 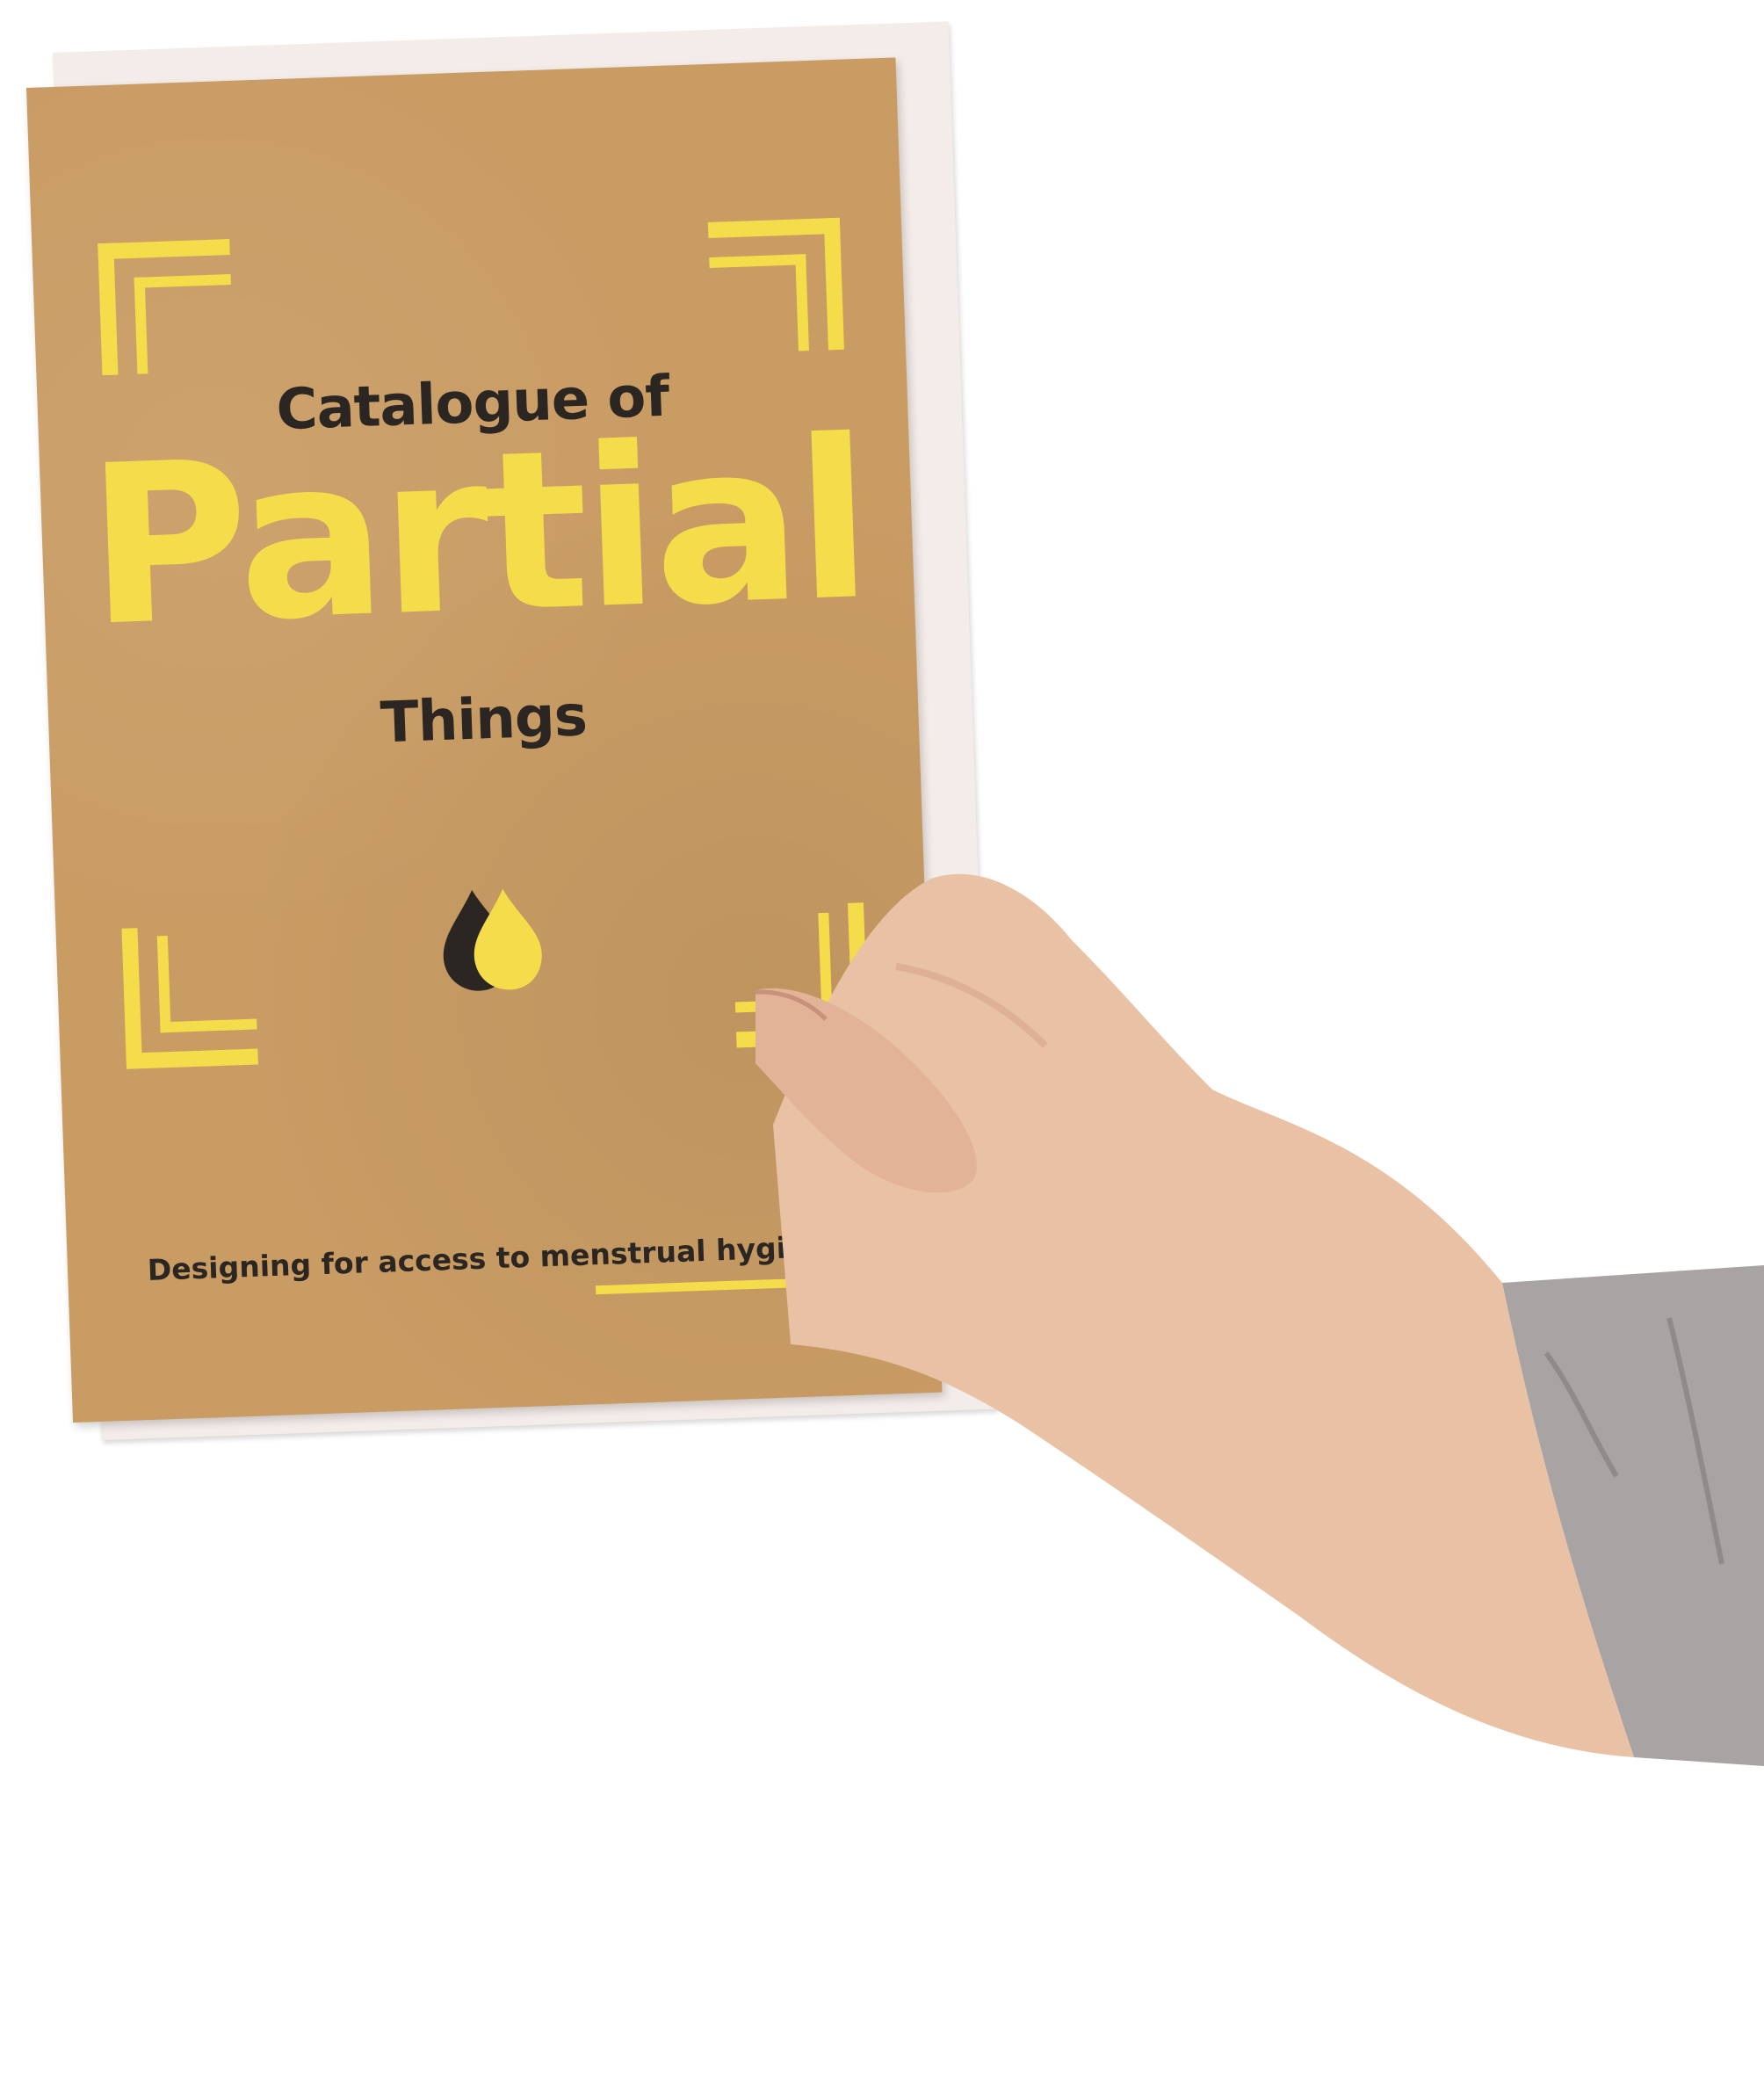 I want to click on corner-bracket-top-left, so click(x=170, y=311).